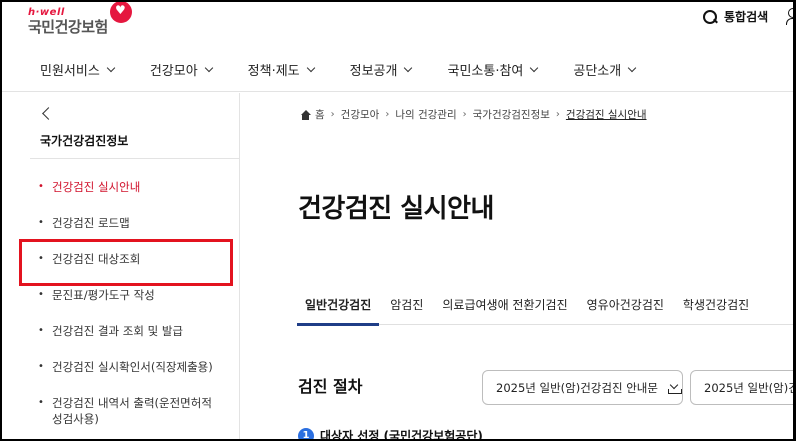 This screenshot has width=796, height=441. I want to click on tab-medical-aid-transition: 의료급여생애 전환기검진, so click(504, 308).